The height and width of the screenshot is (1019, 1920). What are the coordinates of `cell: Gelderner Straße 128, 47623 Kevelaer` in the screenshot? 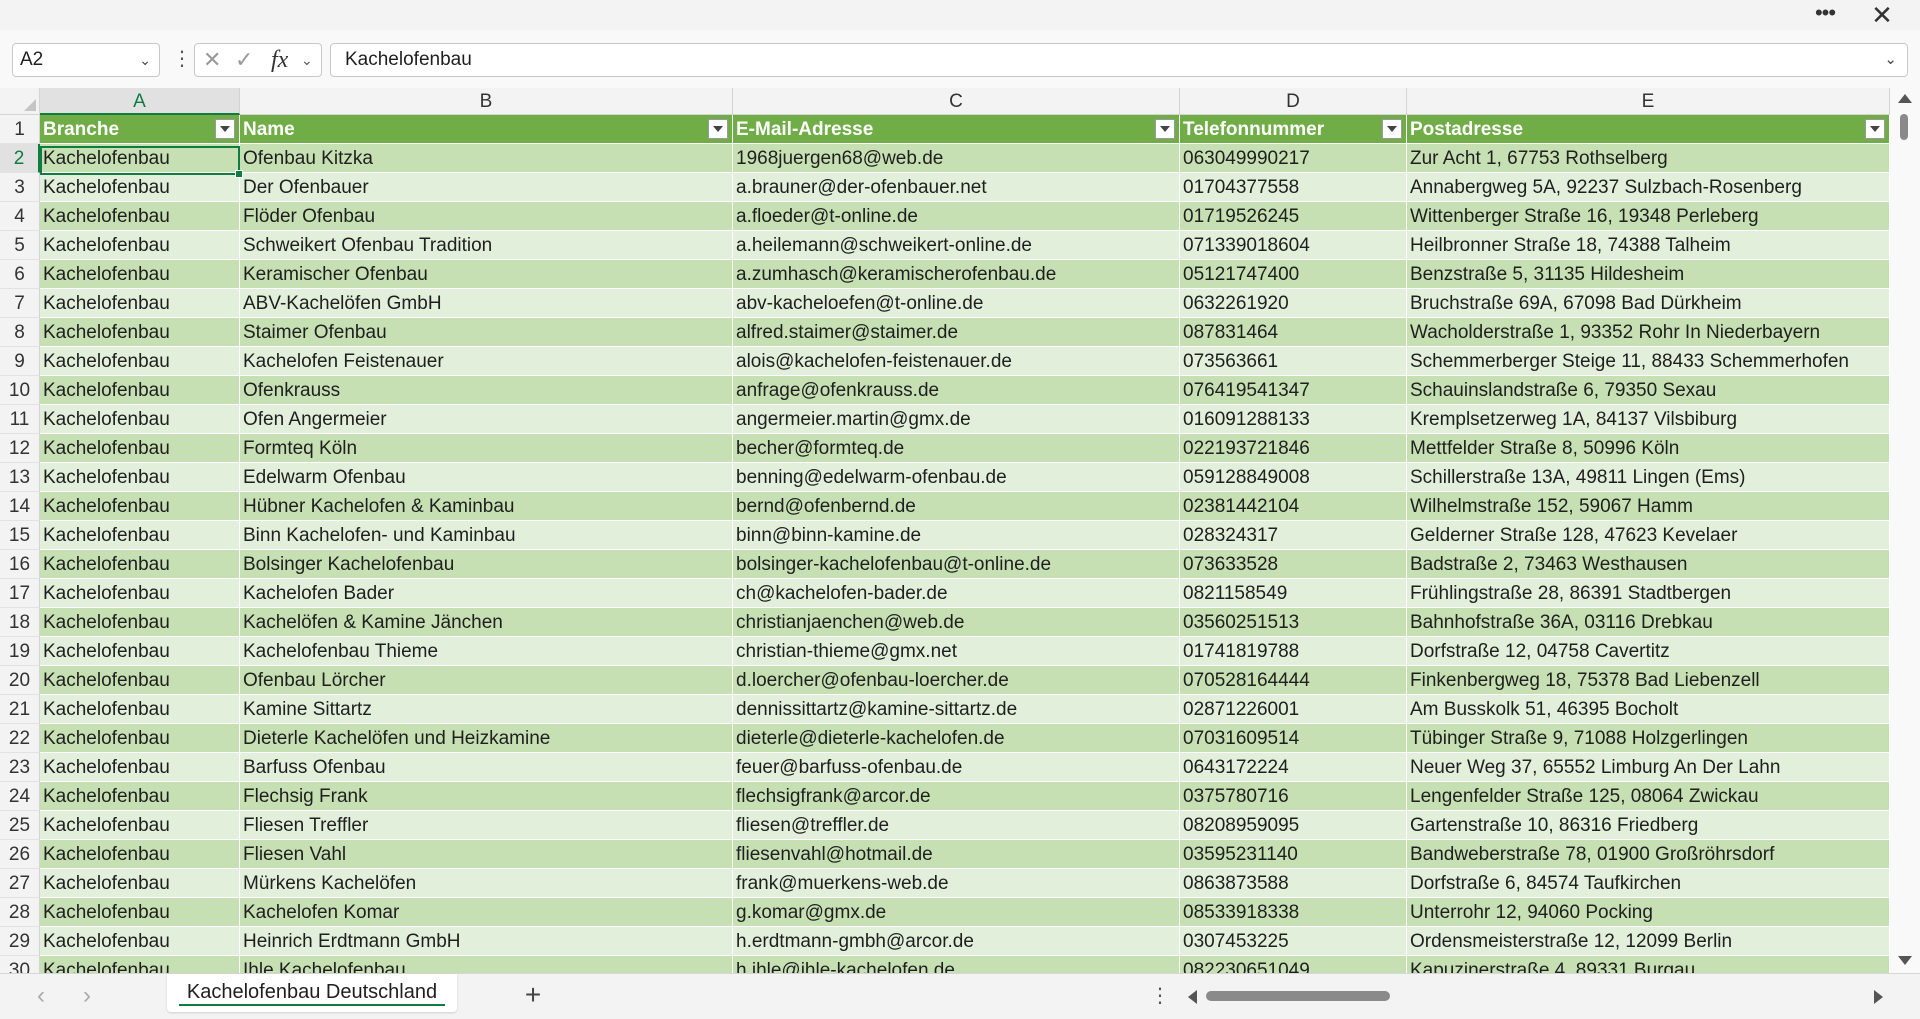 It's located at (1648, 535).